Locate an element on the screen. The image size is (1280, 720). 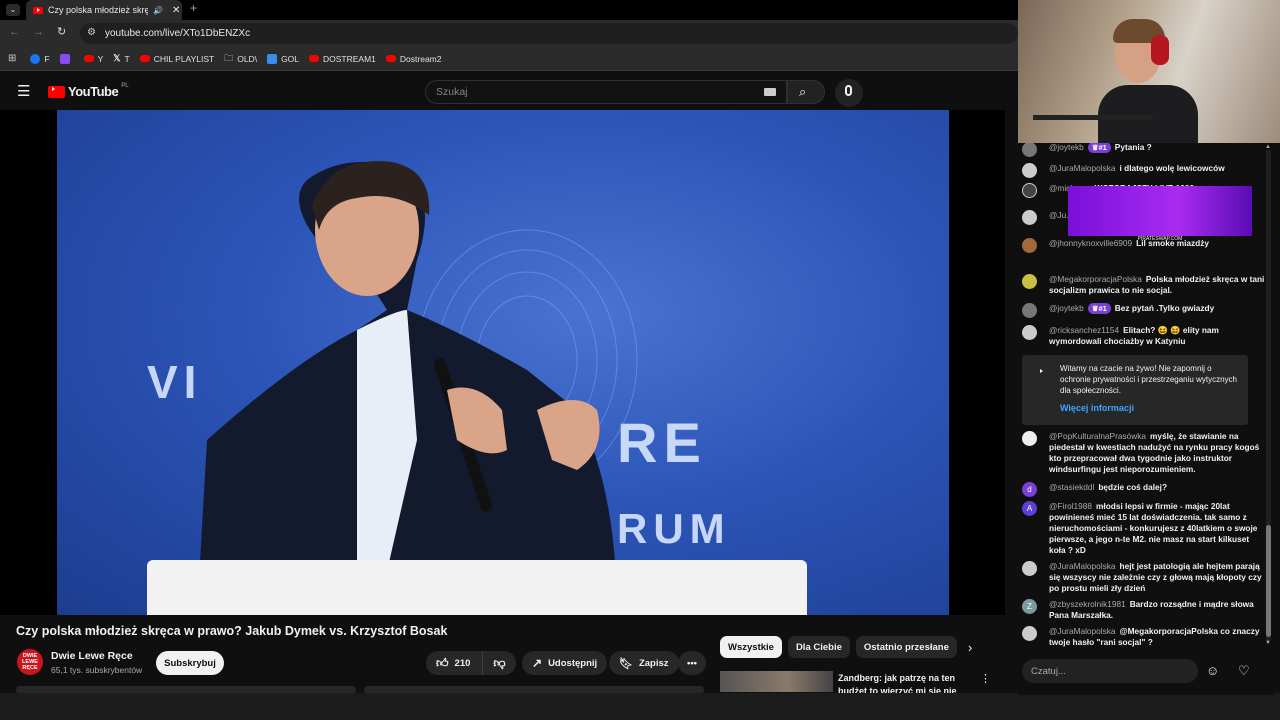
chat-author: @zbyszekrolnik1981 is located at coordinates (1087, 604).